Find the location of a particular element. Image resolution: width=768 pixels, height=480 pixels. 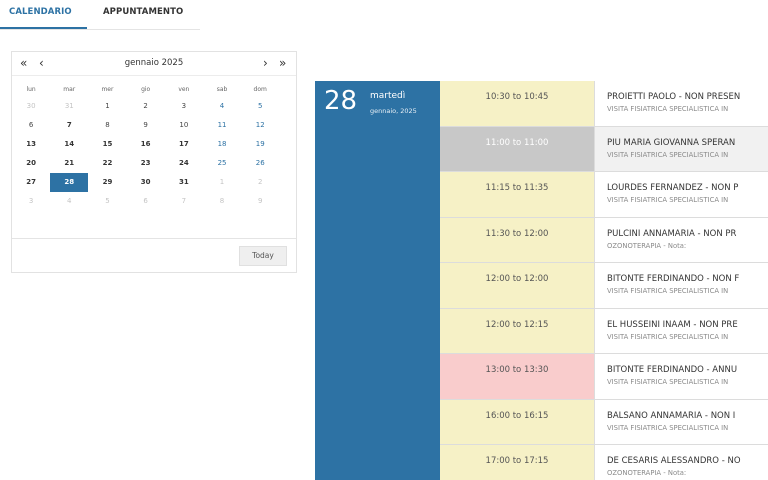

today-button: Today is located at coordinates (263, 256).